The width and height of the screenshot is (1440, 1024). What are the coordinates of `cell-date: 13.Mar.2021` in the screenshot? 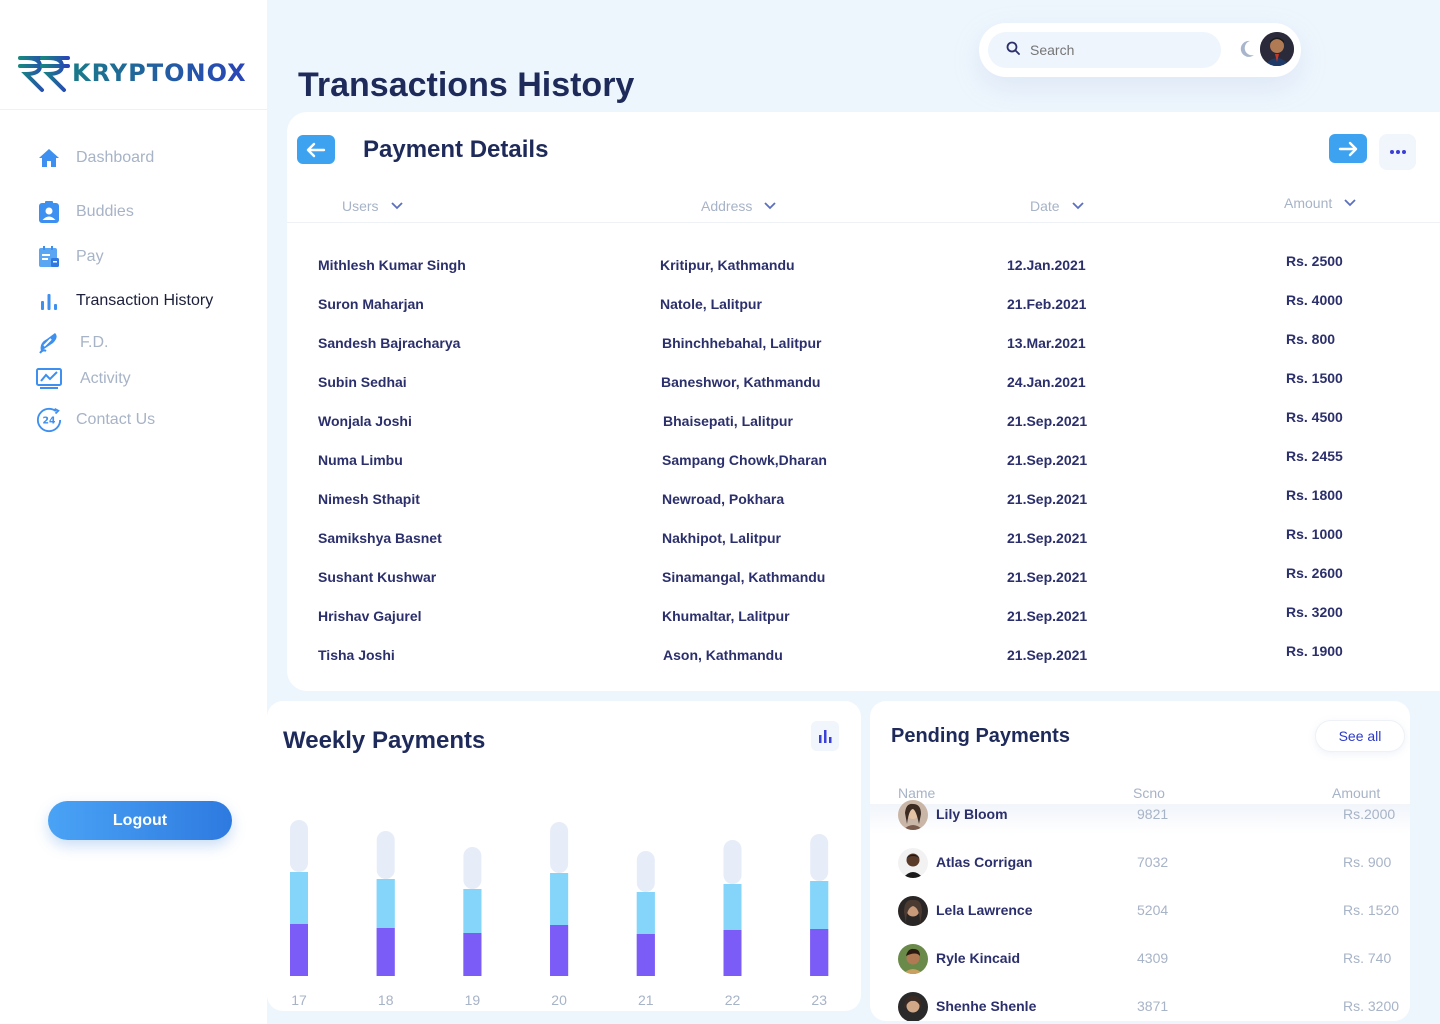 It's located at (1046, 343).